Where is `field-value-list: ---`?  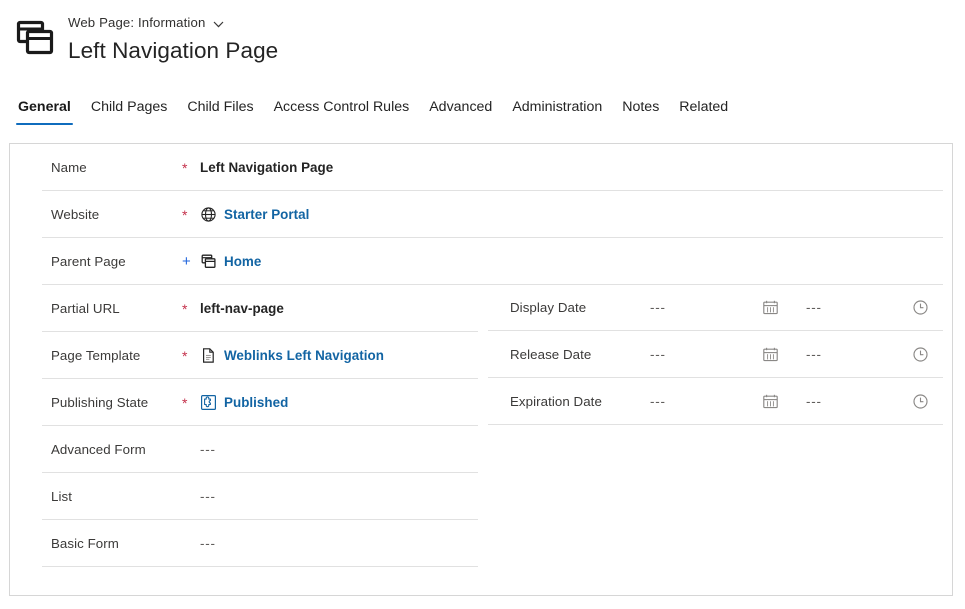
field-value-list: --- is located at coordinates (208, 497).